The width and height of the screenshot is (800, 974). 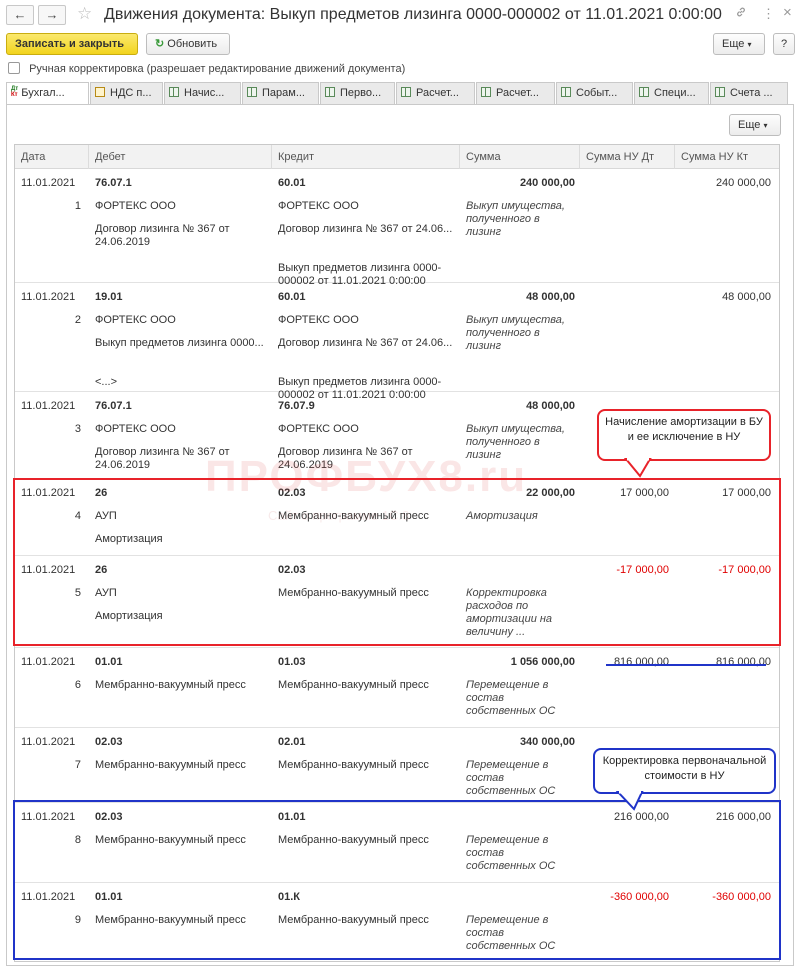 What do you see at coordinates (292, 662) in the screenshot?
I see `credit-account: 01.03` at bounding box center [292, 662].